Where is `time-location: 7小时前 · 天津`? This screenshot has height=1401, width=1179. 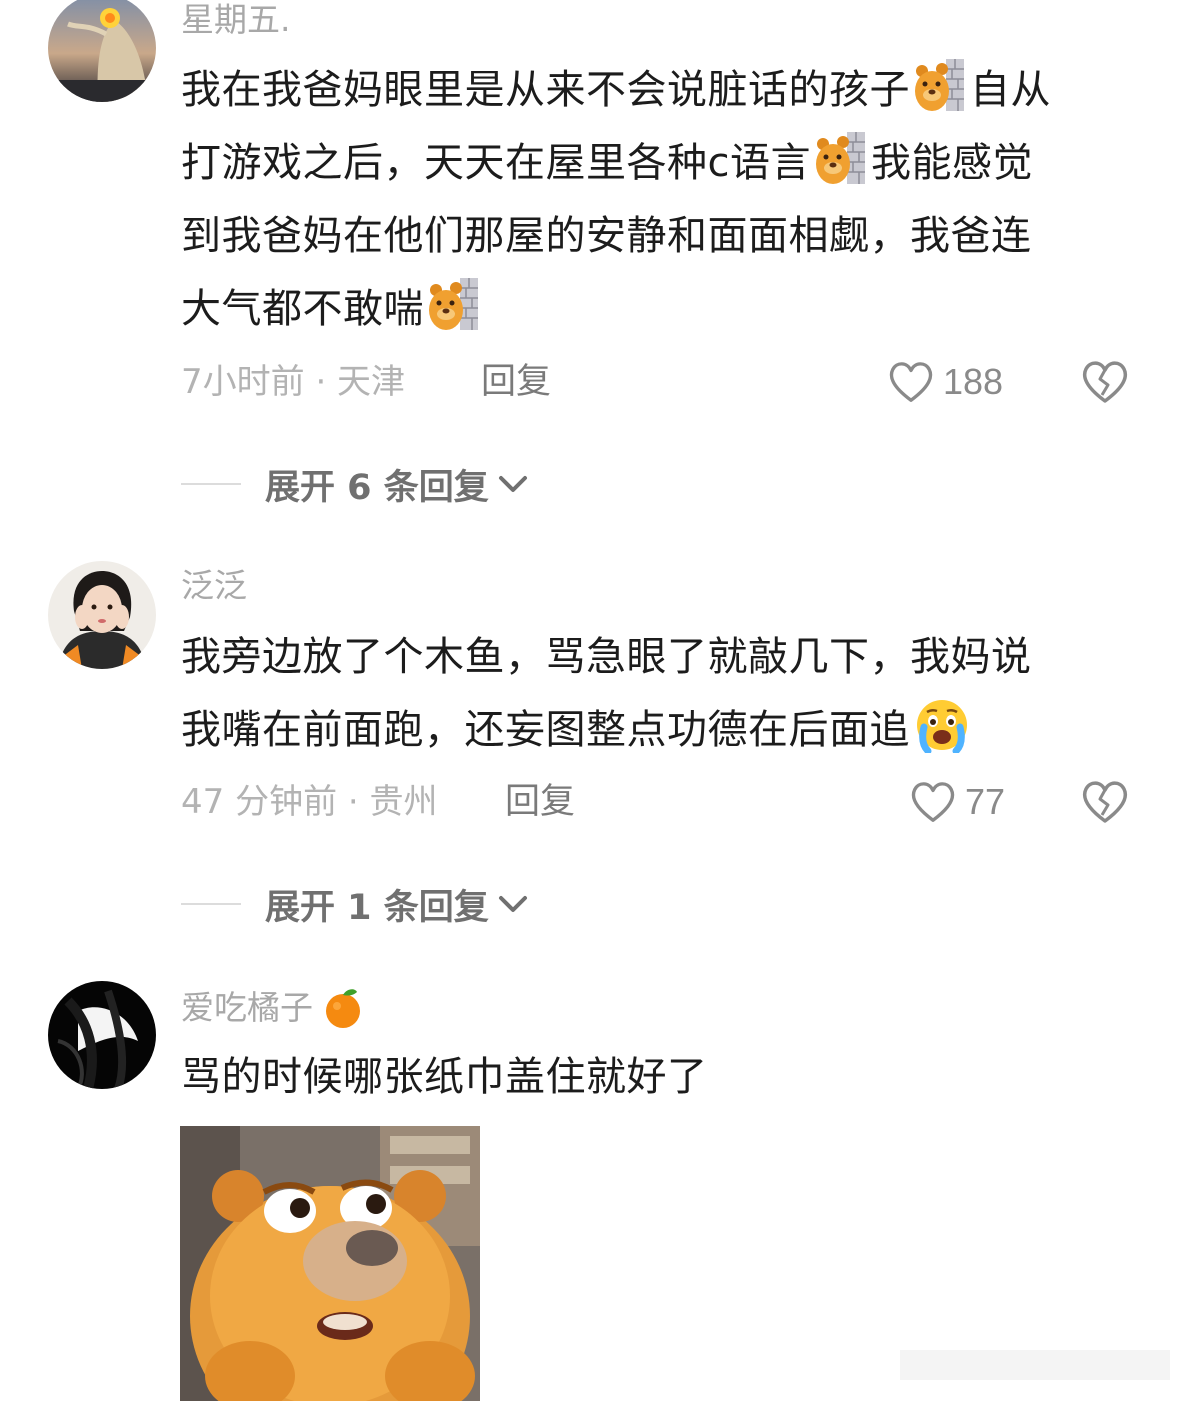 time-location: 7小时前 · 天津 is located at coordinates (293, 382).